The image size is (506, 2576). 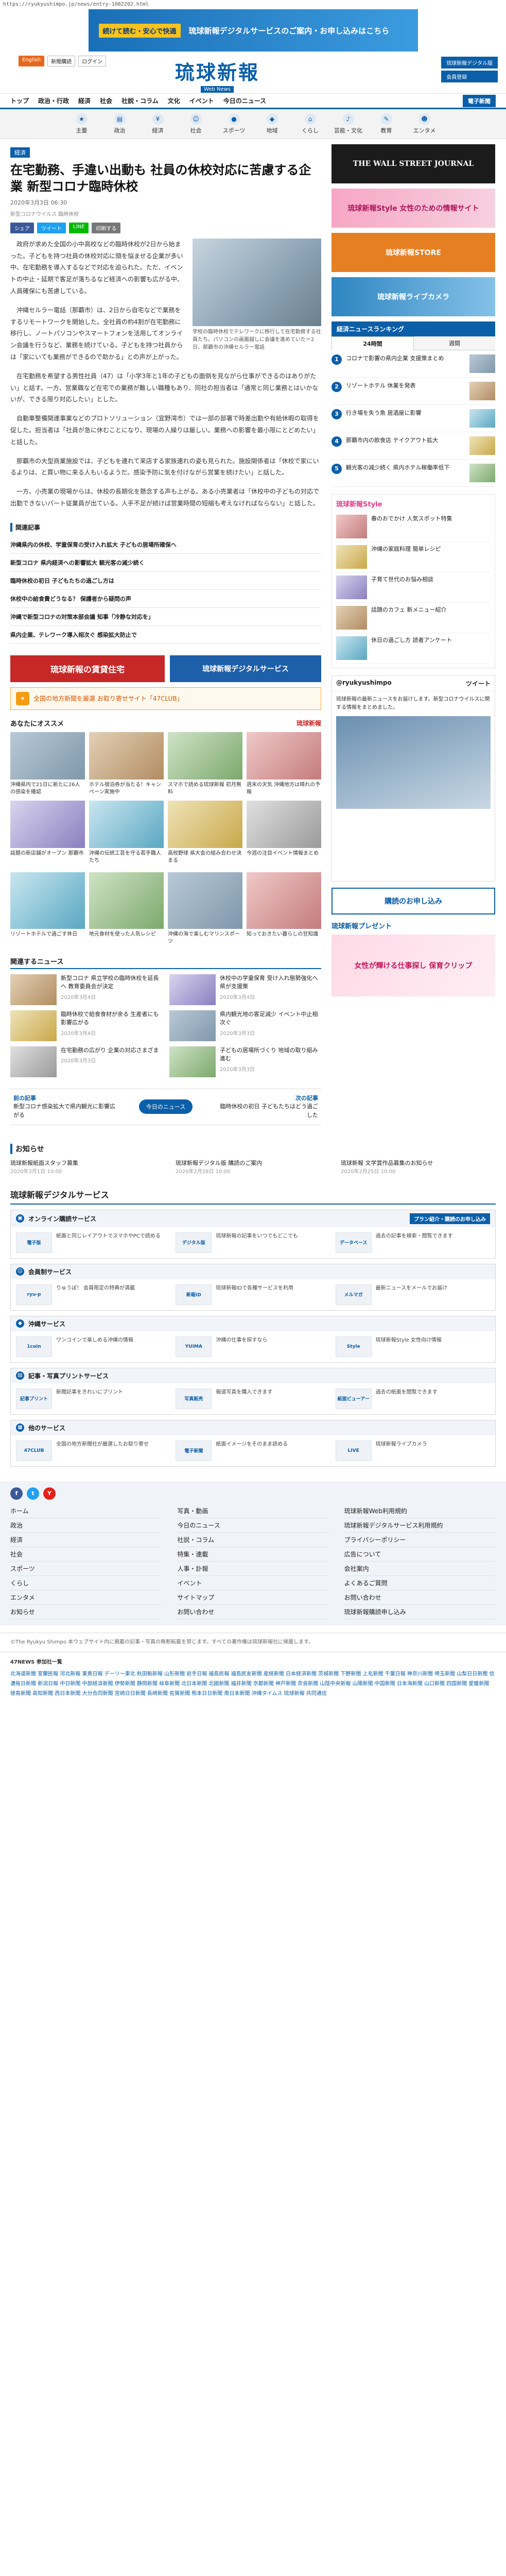 What do you see at coordinates (253, 1525) in the screenshot?
I see `footer-link: 今日のニュース` at bounding box center [253, 1525].